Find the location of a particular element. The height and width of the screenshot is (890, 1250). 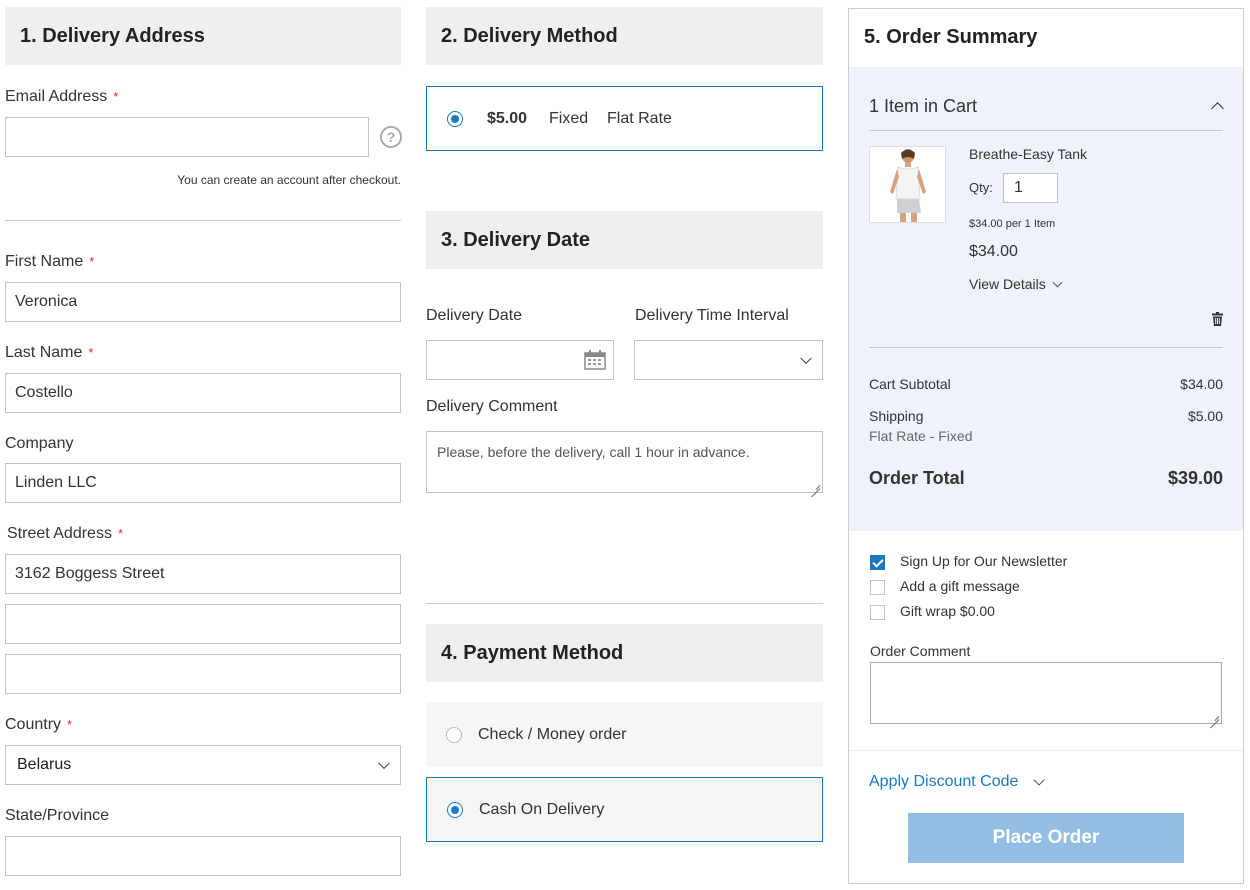

place-order-button: Place Order is located at coordinates (1046, 838).